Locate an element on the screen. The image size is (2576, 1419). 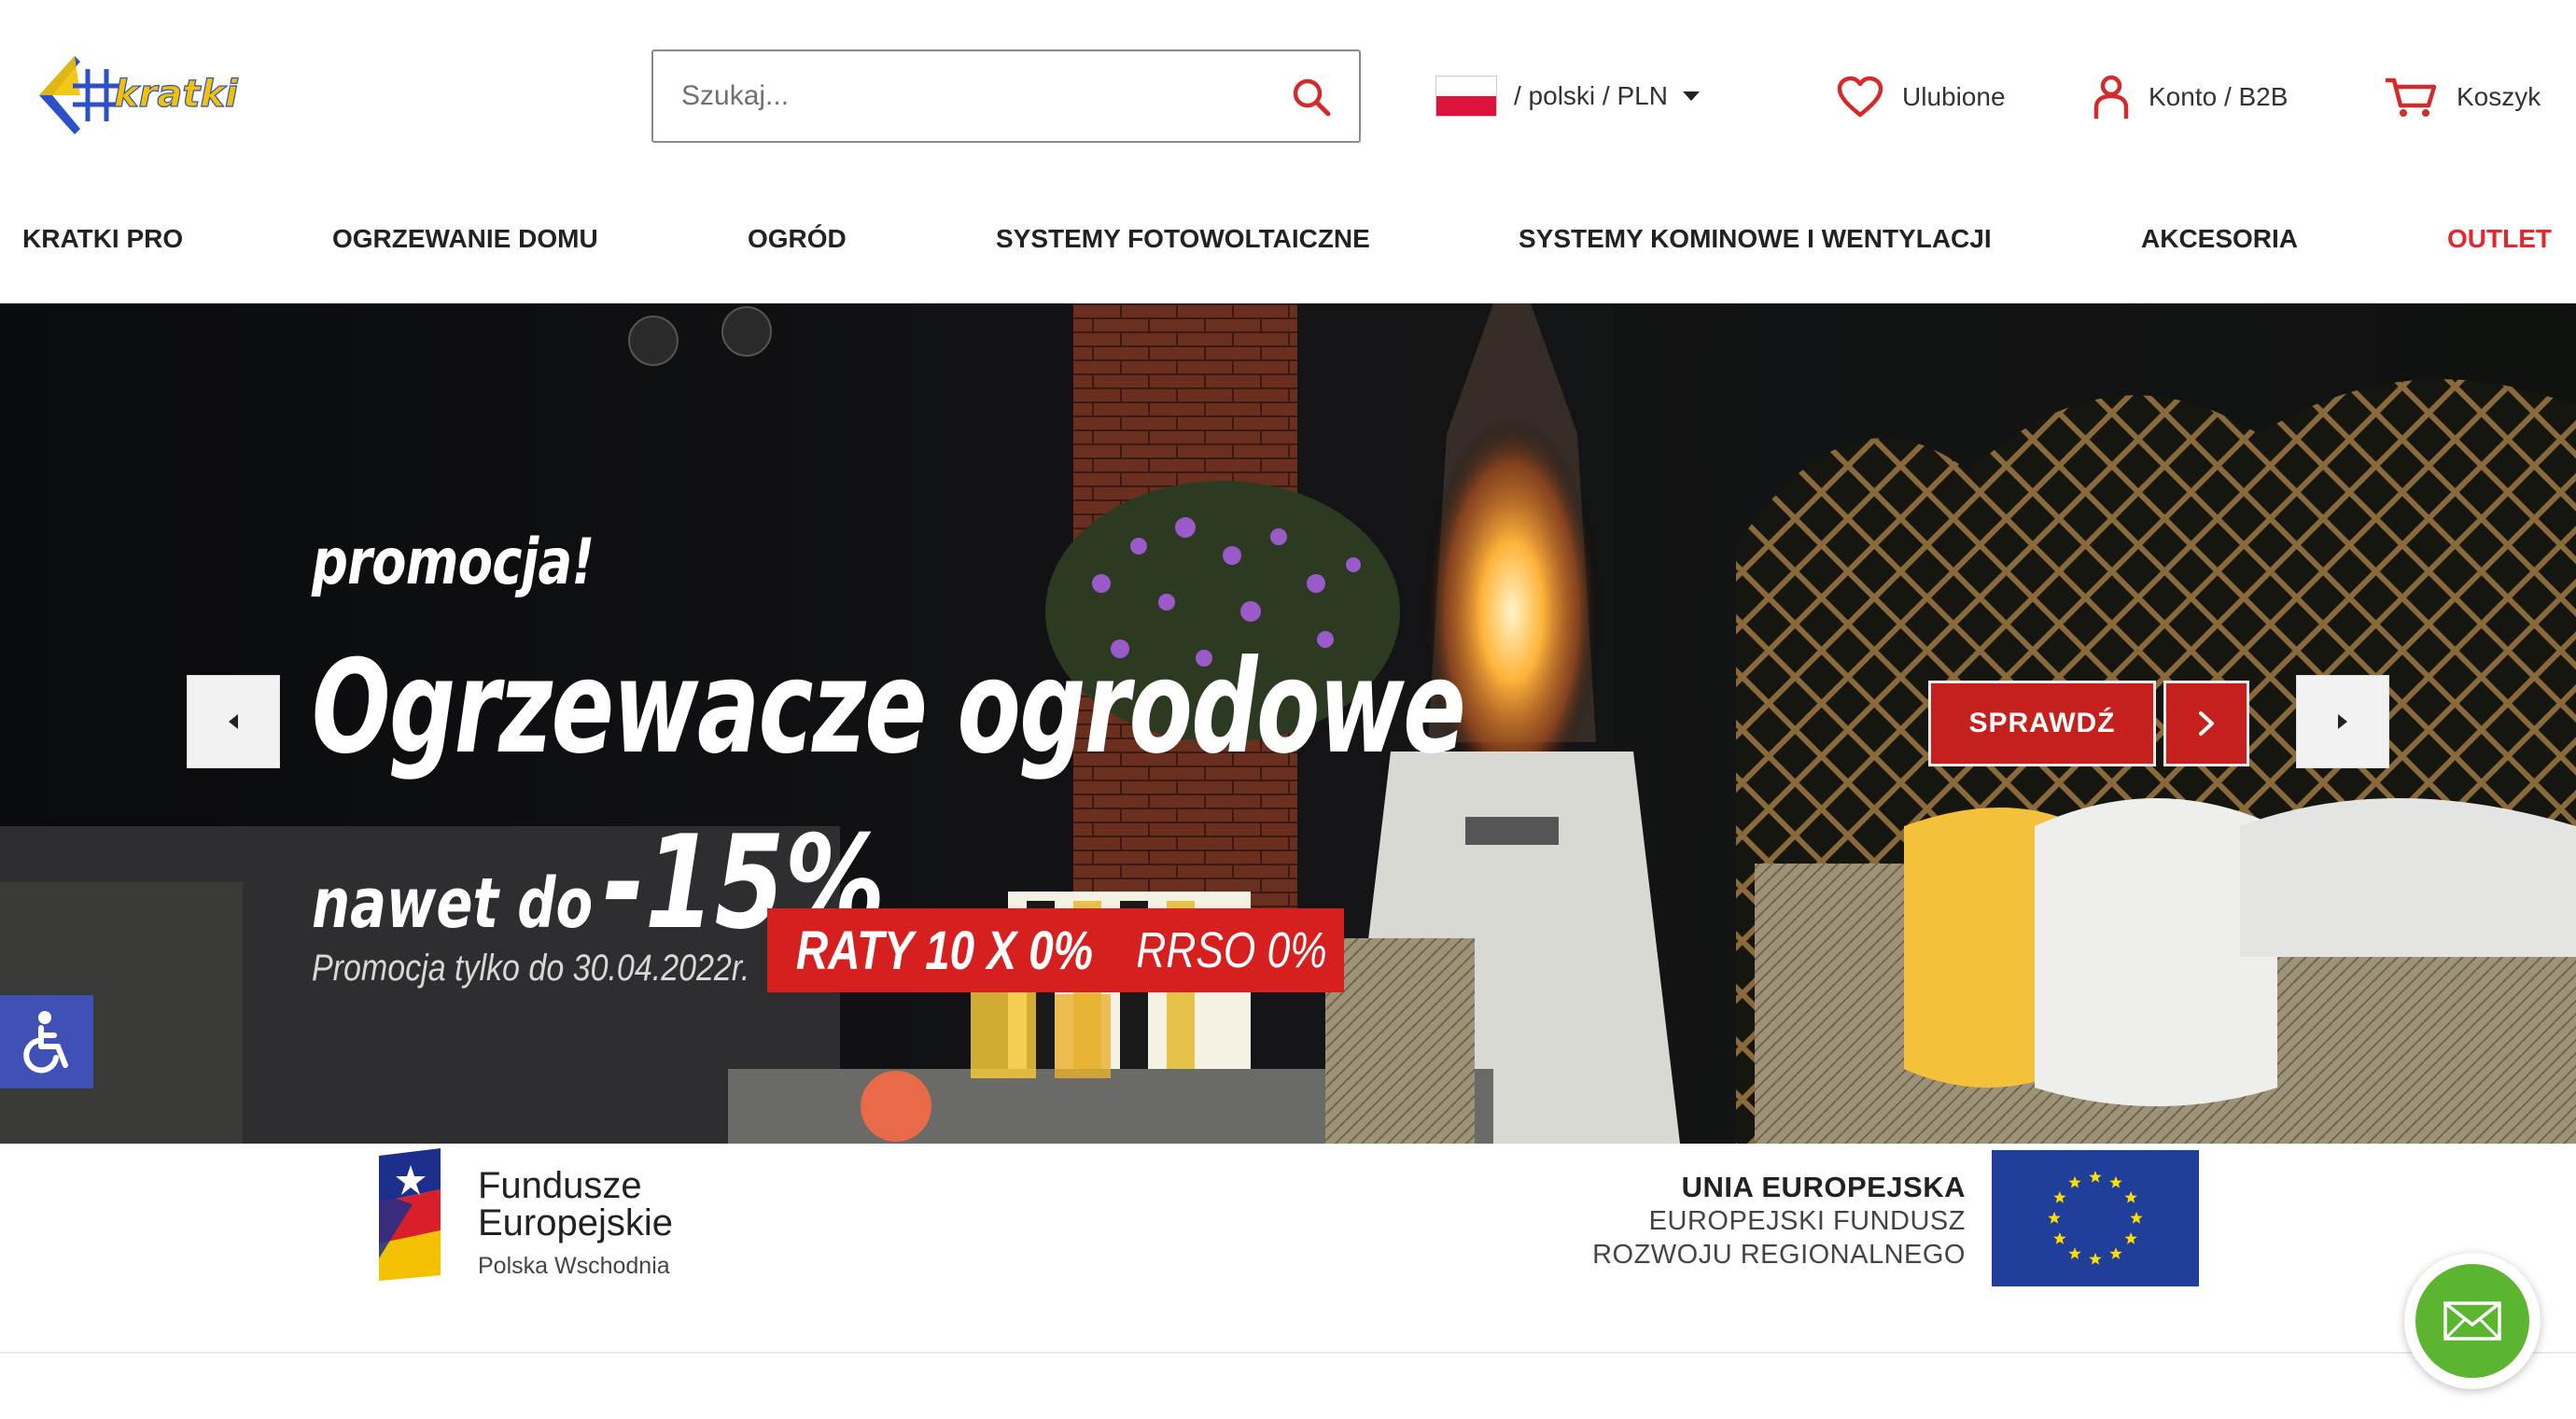
fe-line-3: Polska Wschodnia is located at coordinates (574, 1266).